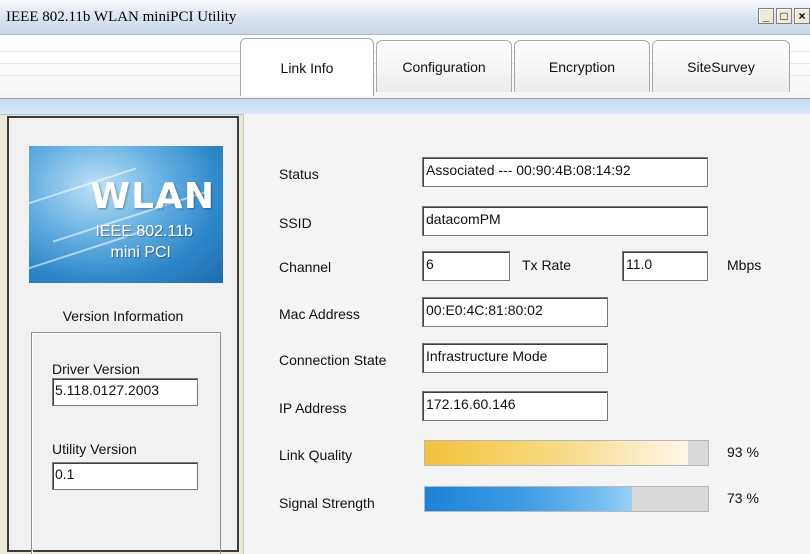 Image resolution: width=810 pixels, height=554 pixels. Describe the element at coordinates (94, 449) in the screenshot. I see `utility-version-label: Utility Version` at that location.